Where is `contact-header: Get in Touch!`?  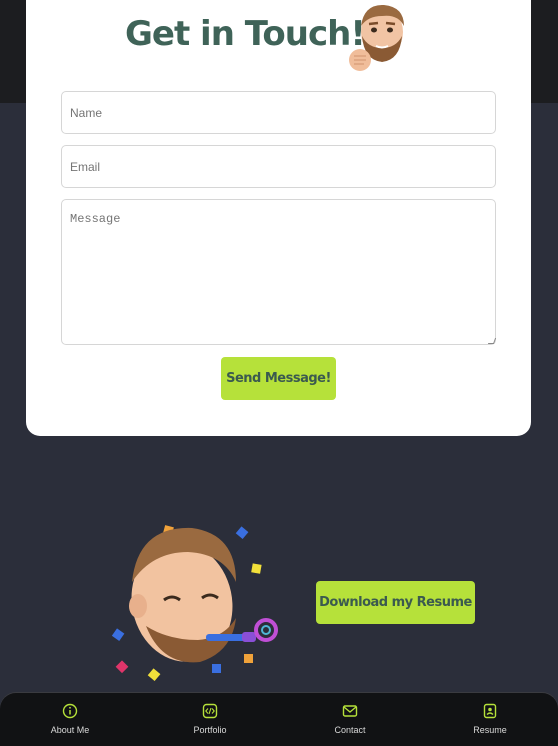 contact-header: Get in Touch! is located at coordinates (279, 40).